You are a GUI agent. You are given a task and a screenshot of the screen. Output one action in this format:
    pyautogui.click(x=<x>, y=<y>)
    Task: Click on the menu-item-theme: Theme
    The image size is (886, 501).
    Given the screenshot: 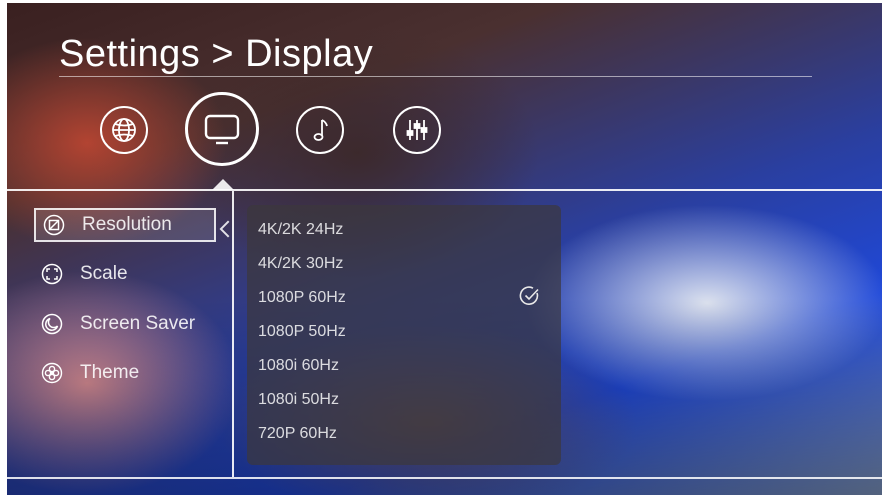 What is the action you would take?
    pyautogui.click(x=129, y=373)
    